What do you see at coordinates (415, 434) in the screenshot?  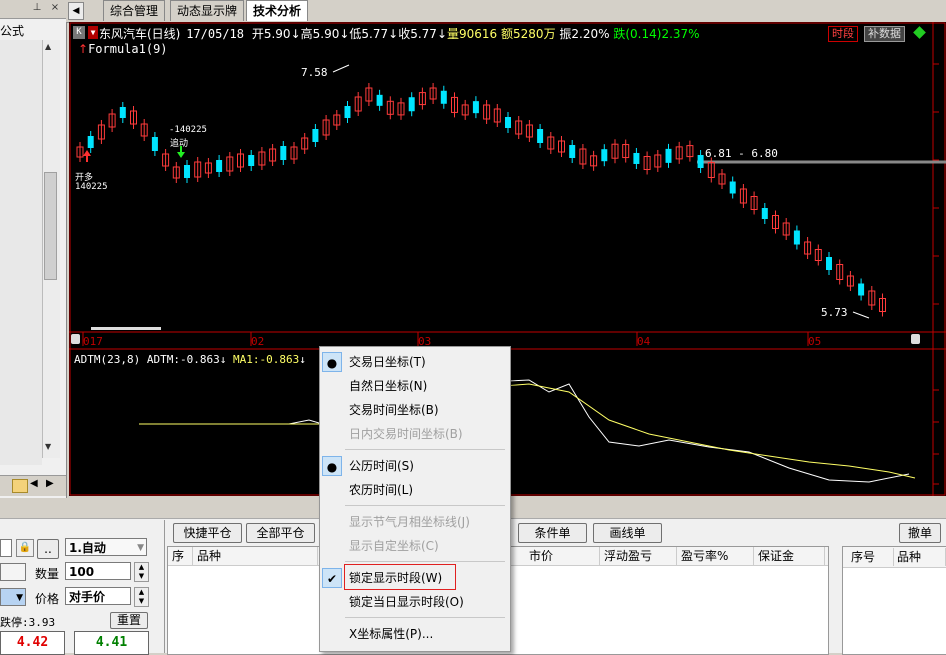 I see `menu-item-intraday-time-axis: 日内交易时间坐标(B)` at bounding box center [415, 434].